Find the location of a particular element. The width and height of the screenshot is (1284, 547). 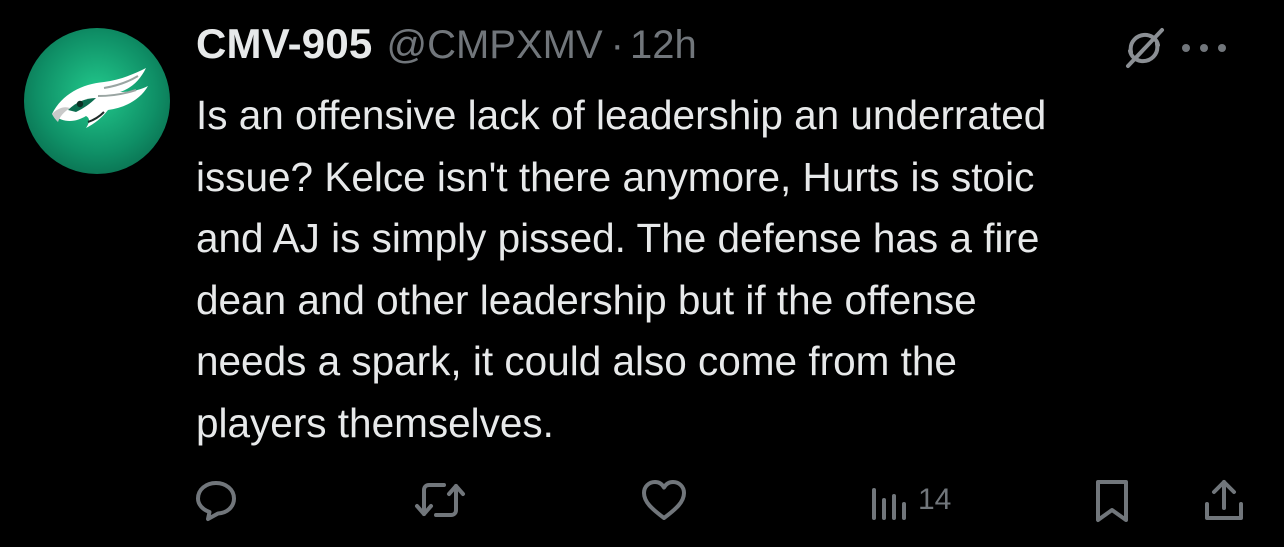

tweet-text-line: players themselves. is located at coordinates (375, 422).